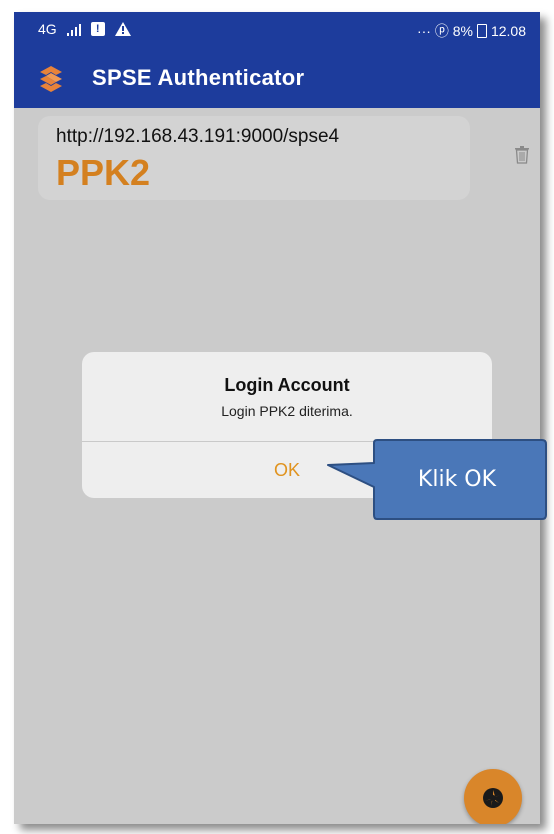 This screenshot has width=554, height=834. What do you see at coordinates (481, 31) in the screenshot?
I see `battery-icon` at bounding box center [481, 31].